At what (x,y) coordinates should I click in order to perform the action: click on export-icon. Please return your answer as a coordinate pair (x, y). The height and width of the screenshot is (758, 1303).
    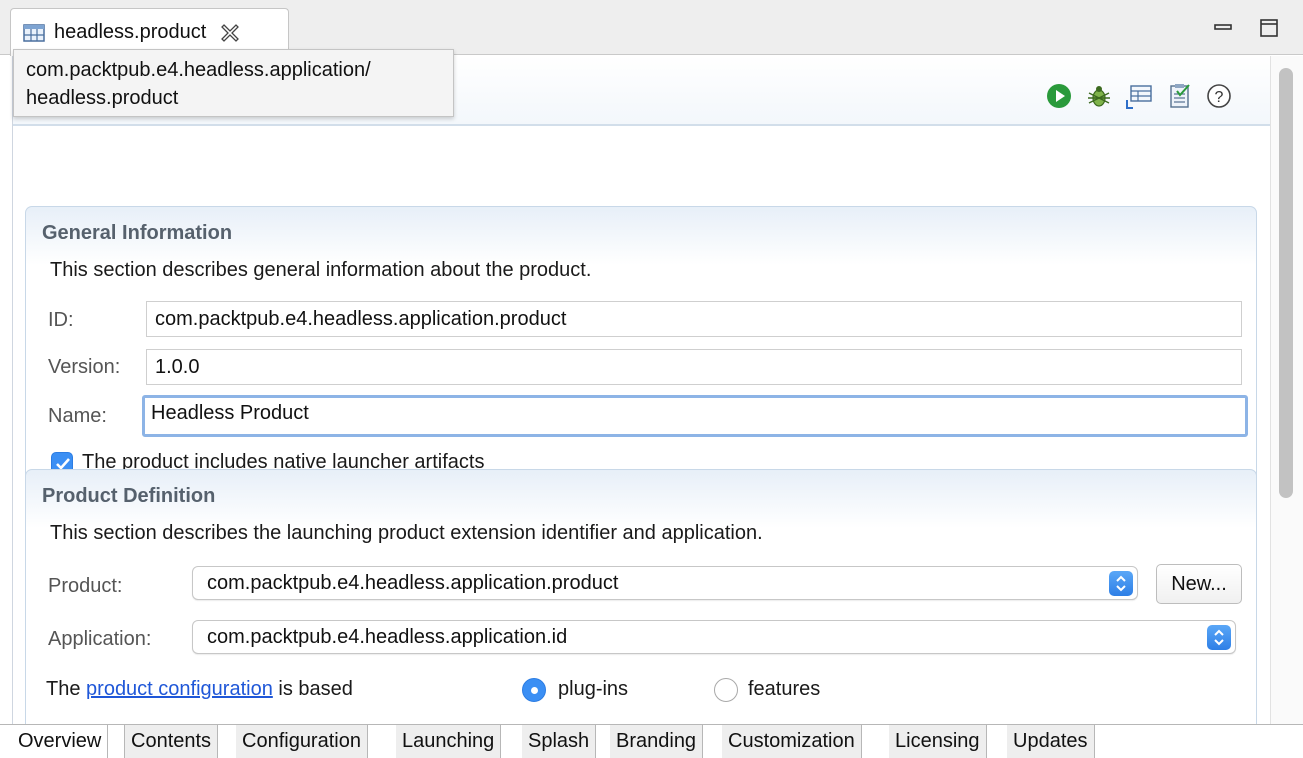
    Looking at the image, I should click on (1139, 96).